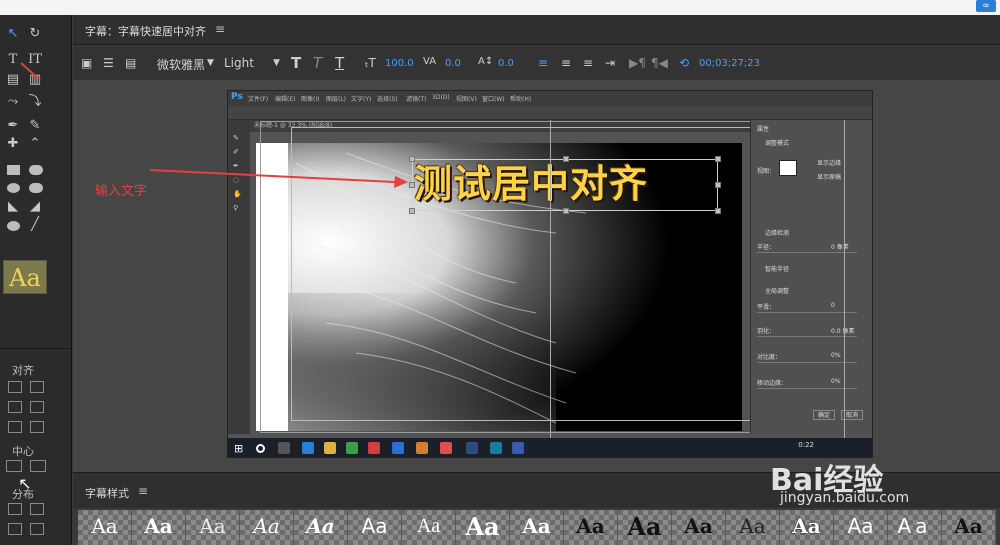 Image resolution: width=1000 pixels, height=545 pixels. I want to click on ellipse-tool-icon, so click(13, 226).